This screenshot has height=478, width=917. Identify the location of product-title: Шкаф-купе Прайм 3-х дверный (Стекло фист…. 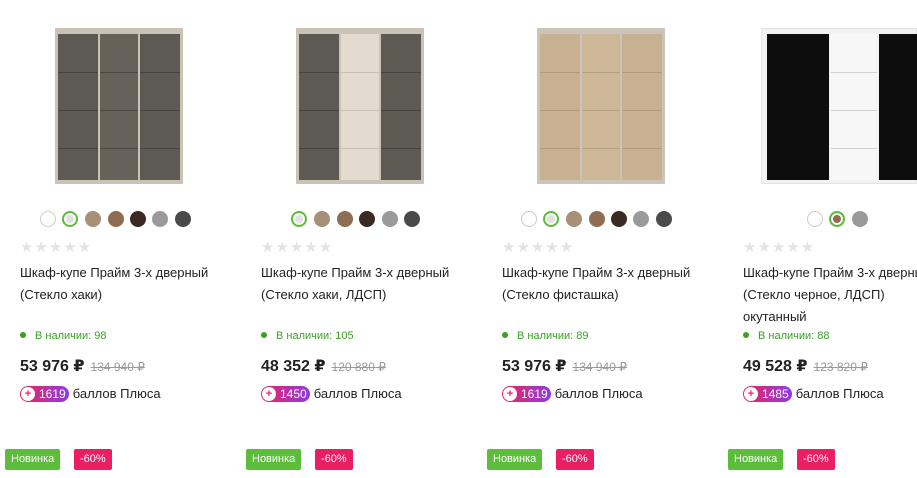
(602, 284).